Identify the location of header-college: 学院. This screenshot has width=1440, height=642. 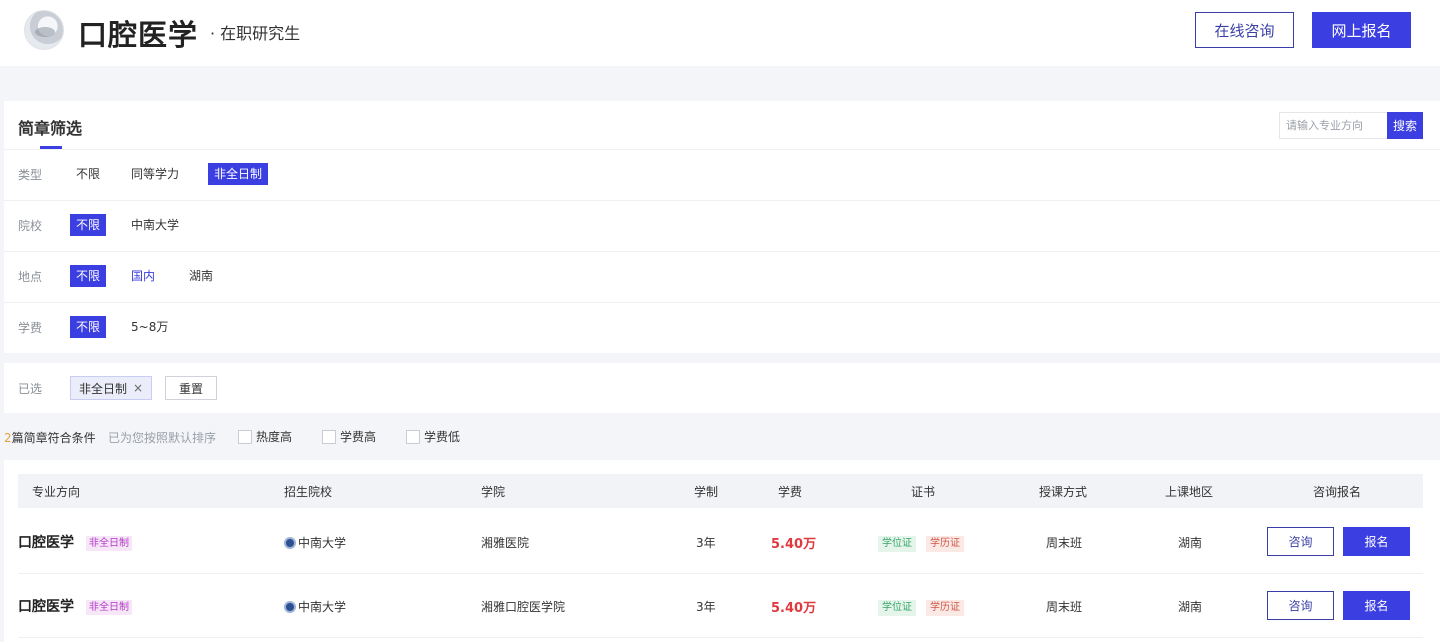
(493, 492).